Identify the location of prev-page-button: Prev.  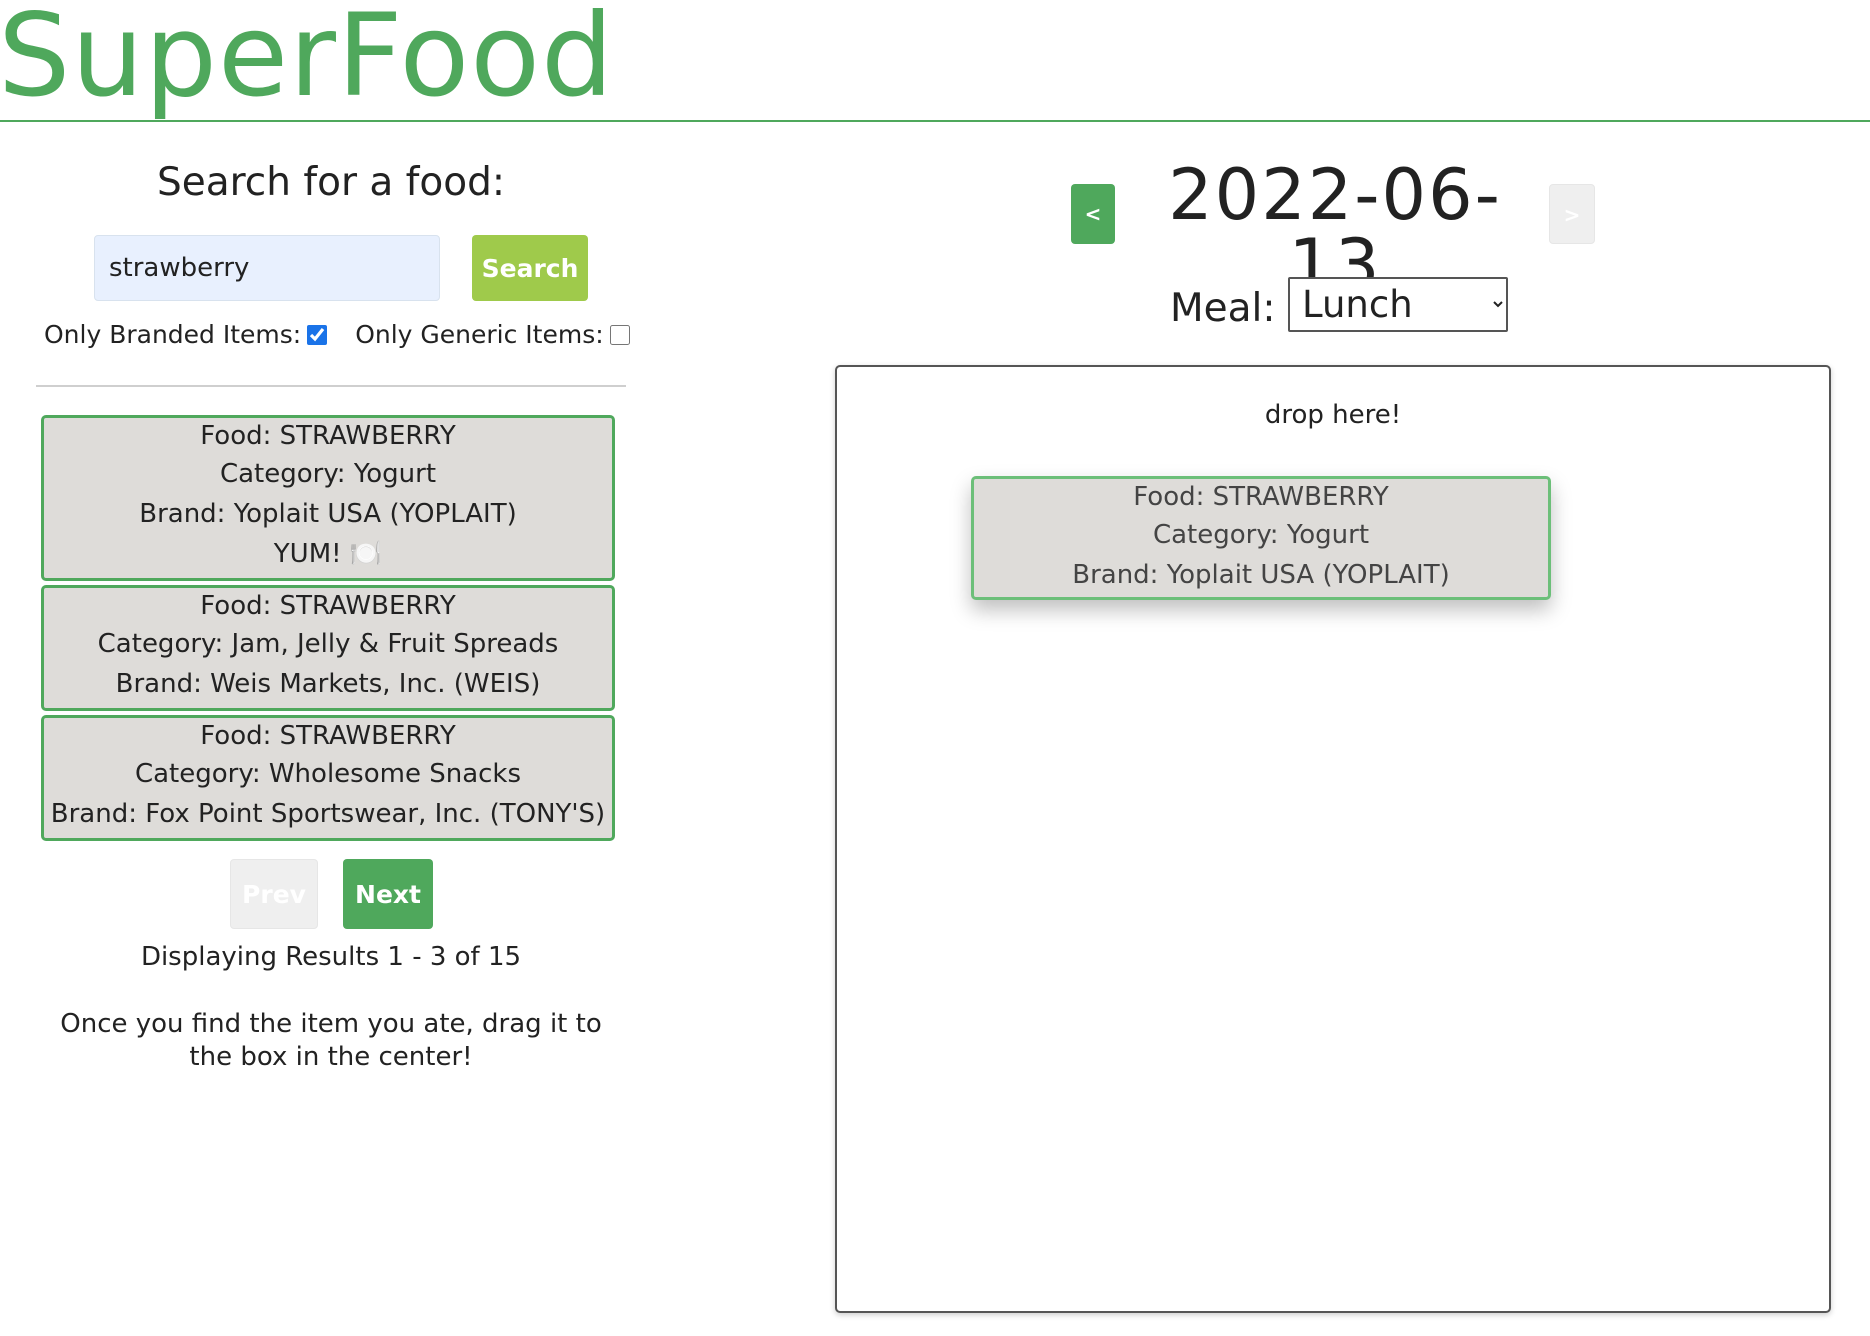
(274, 894).